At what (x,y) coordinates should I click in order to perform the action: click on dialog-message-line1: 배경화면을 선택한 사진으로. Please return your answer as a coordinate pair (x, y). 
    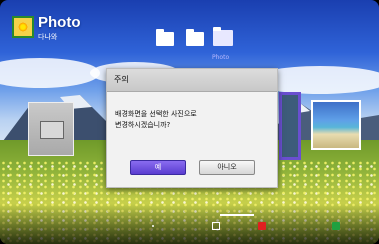
    Looking at the image, I should click on (156, 114).